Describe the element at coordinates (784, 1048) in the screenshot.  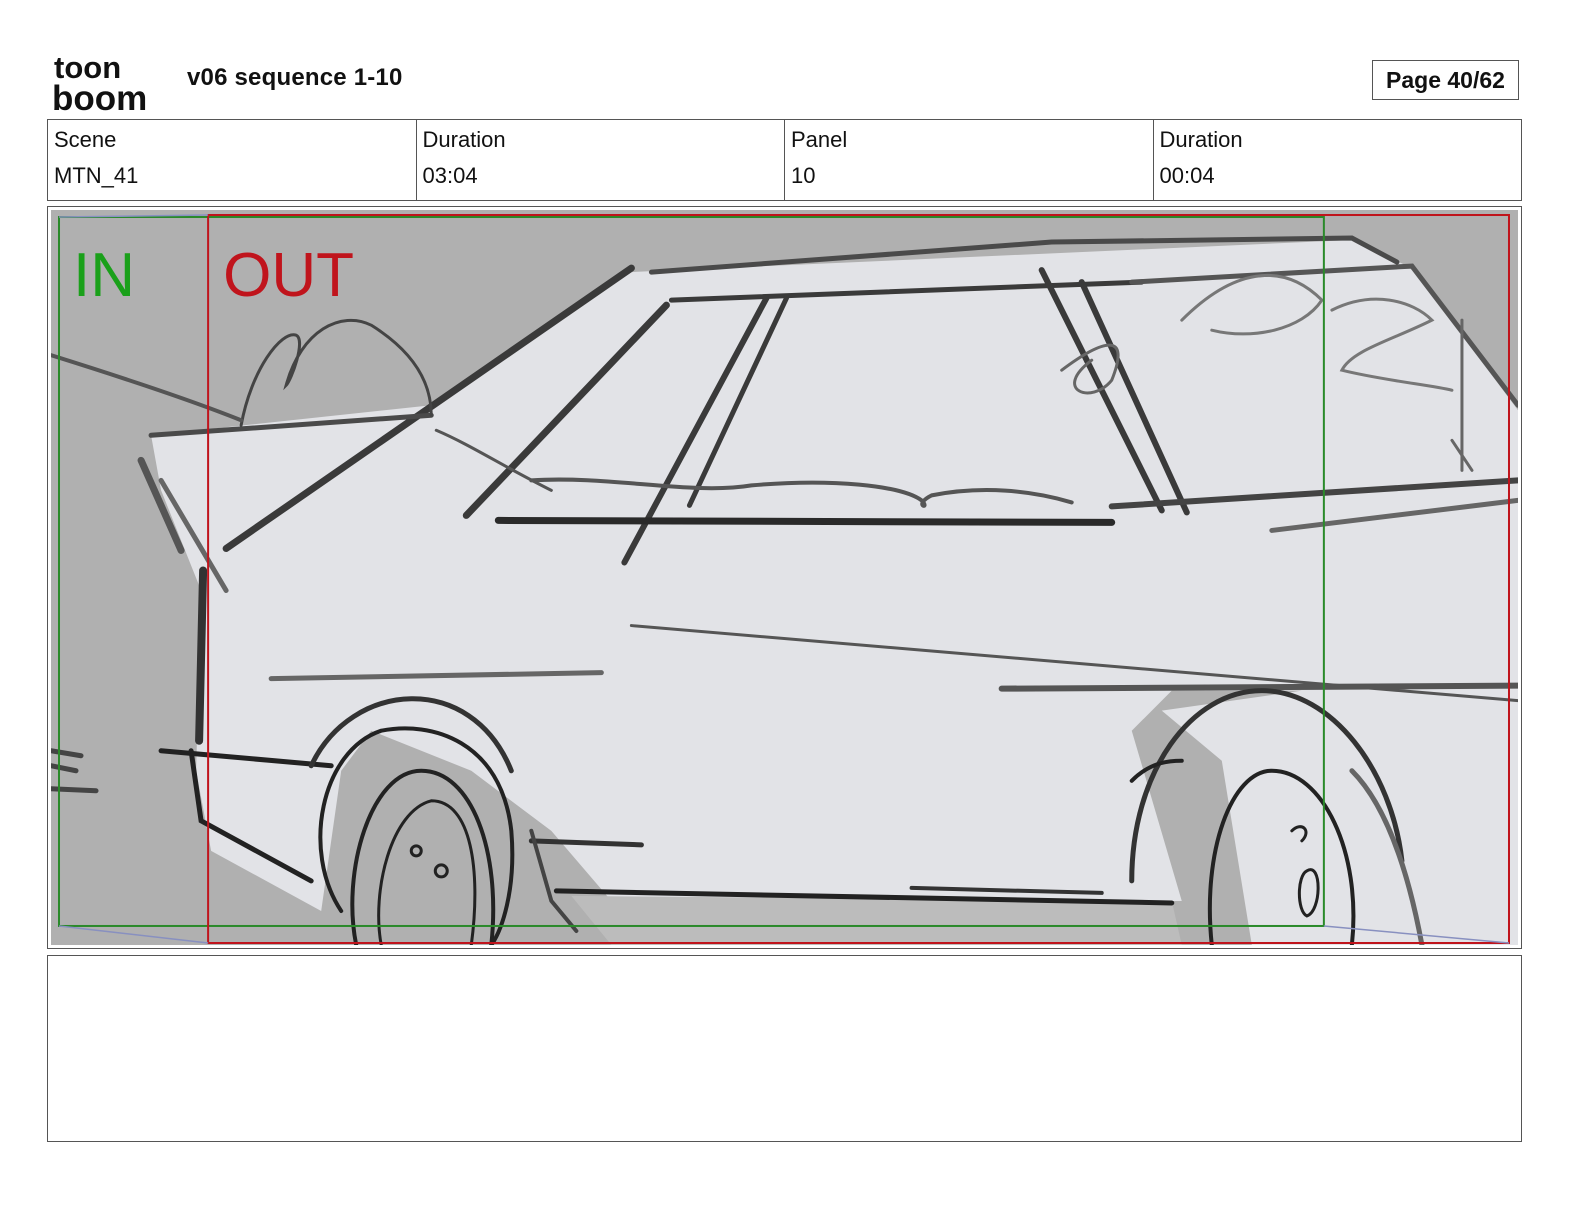
I see `panel-notes-box` at that location.